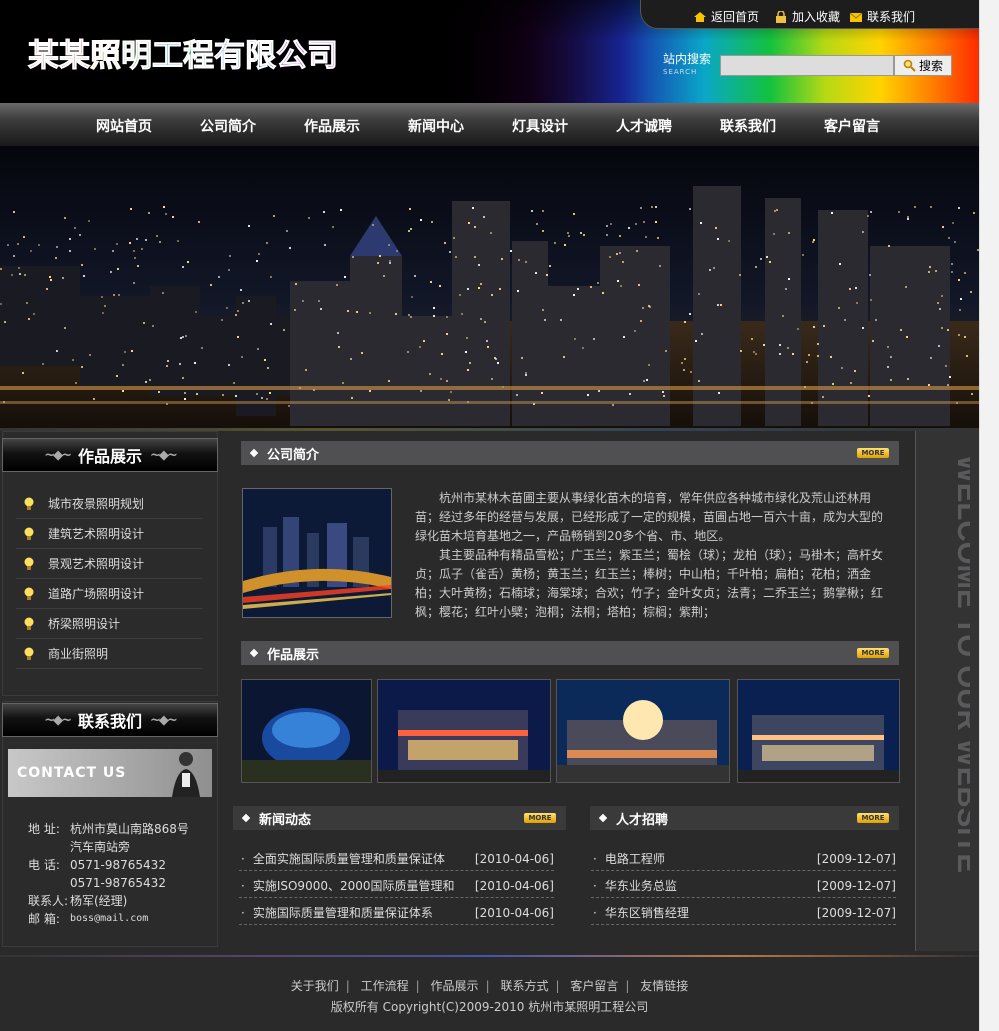  I want to click on jobs-heading: 人才招聘 MORE, so click(744, 818).